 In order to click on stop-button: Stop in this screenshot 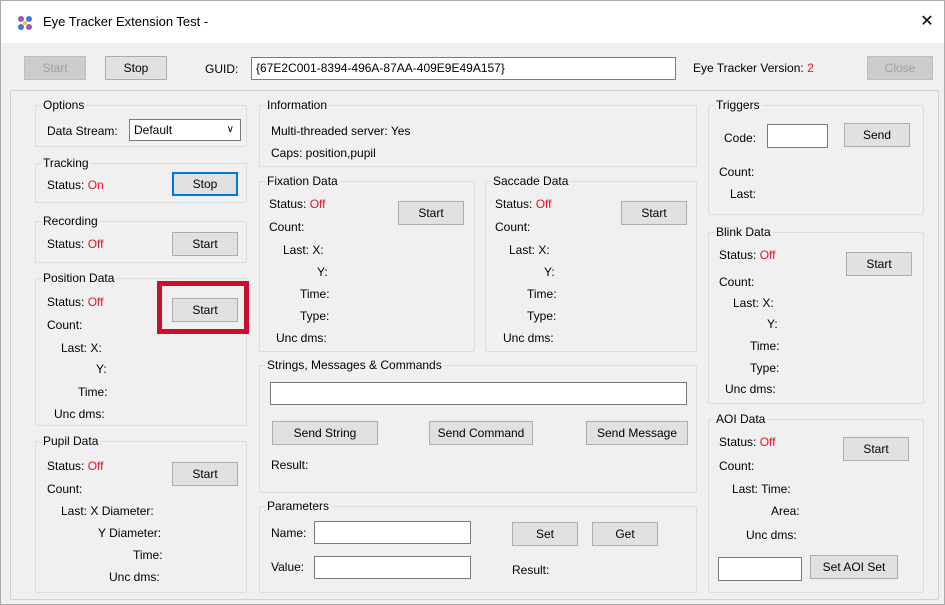, I will do `click(136, 68)`.